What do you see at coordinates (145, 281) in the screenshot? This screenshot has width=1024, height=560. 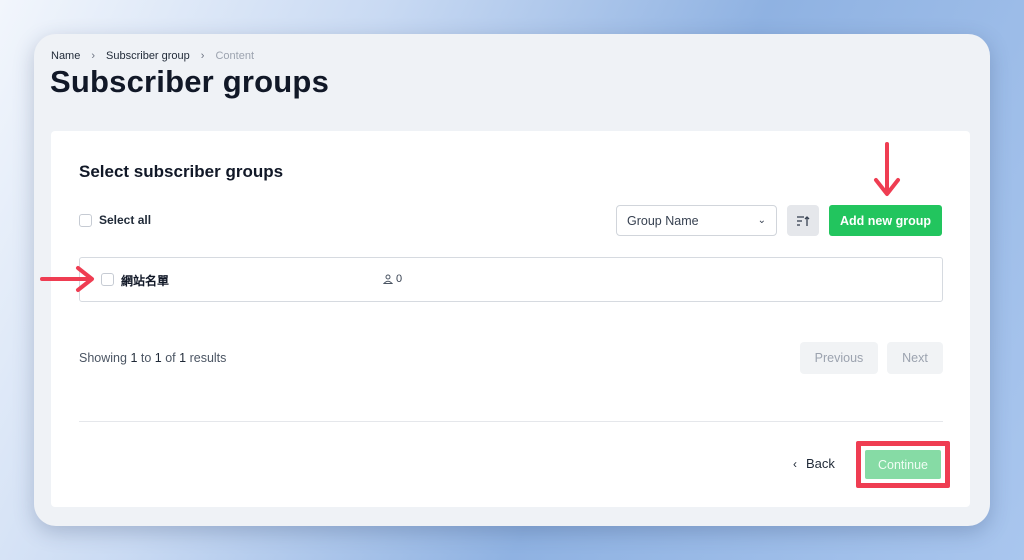 I see `group-name: 網站名單` at bounding box center [145, 281].